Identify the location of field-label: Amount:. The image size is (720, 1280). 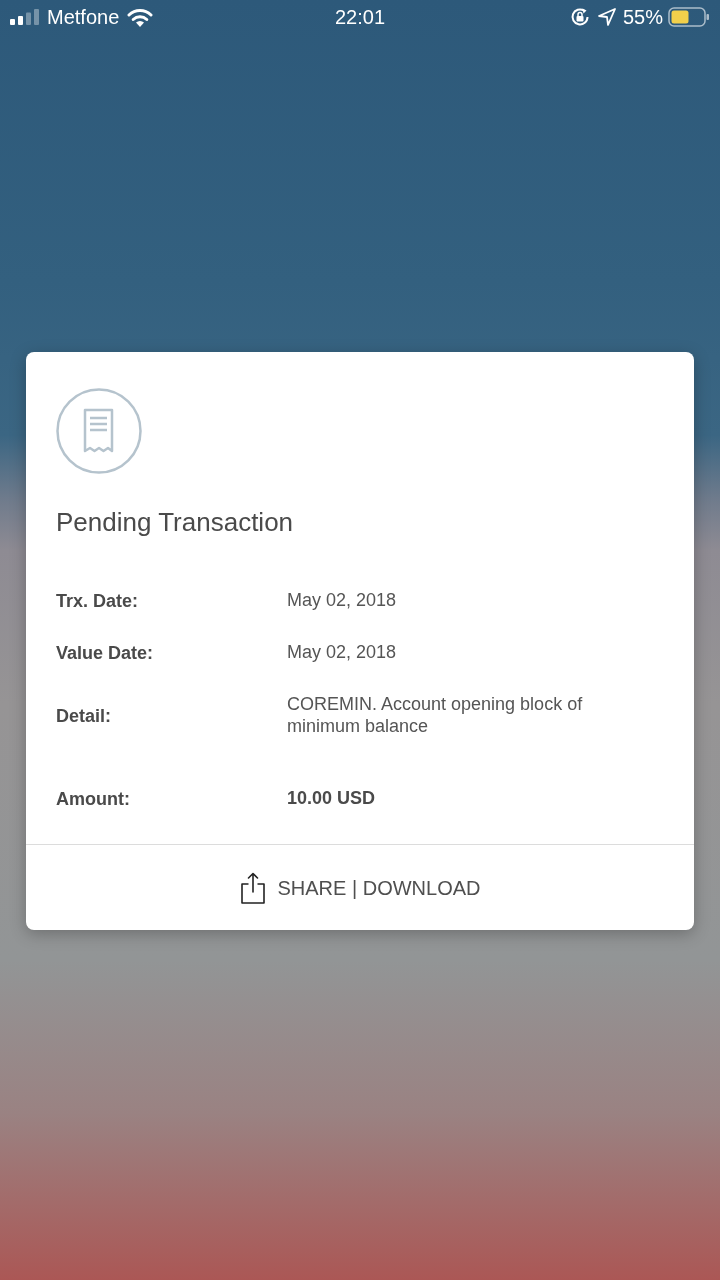
(93, 799).